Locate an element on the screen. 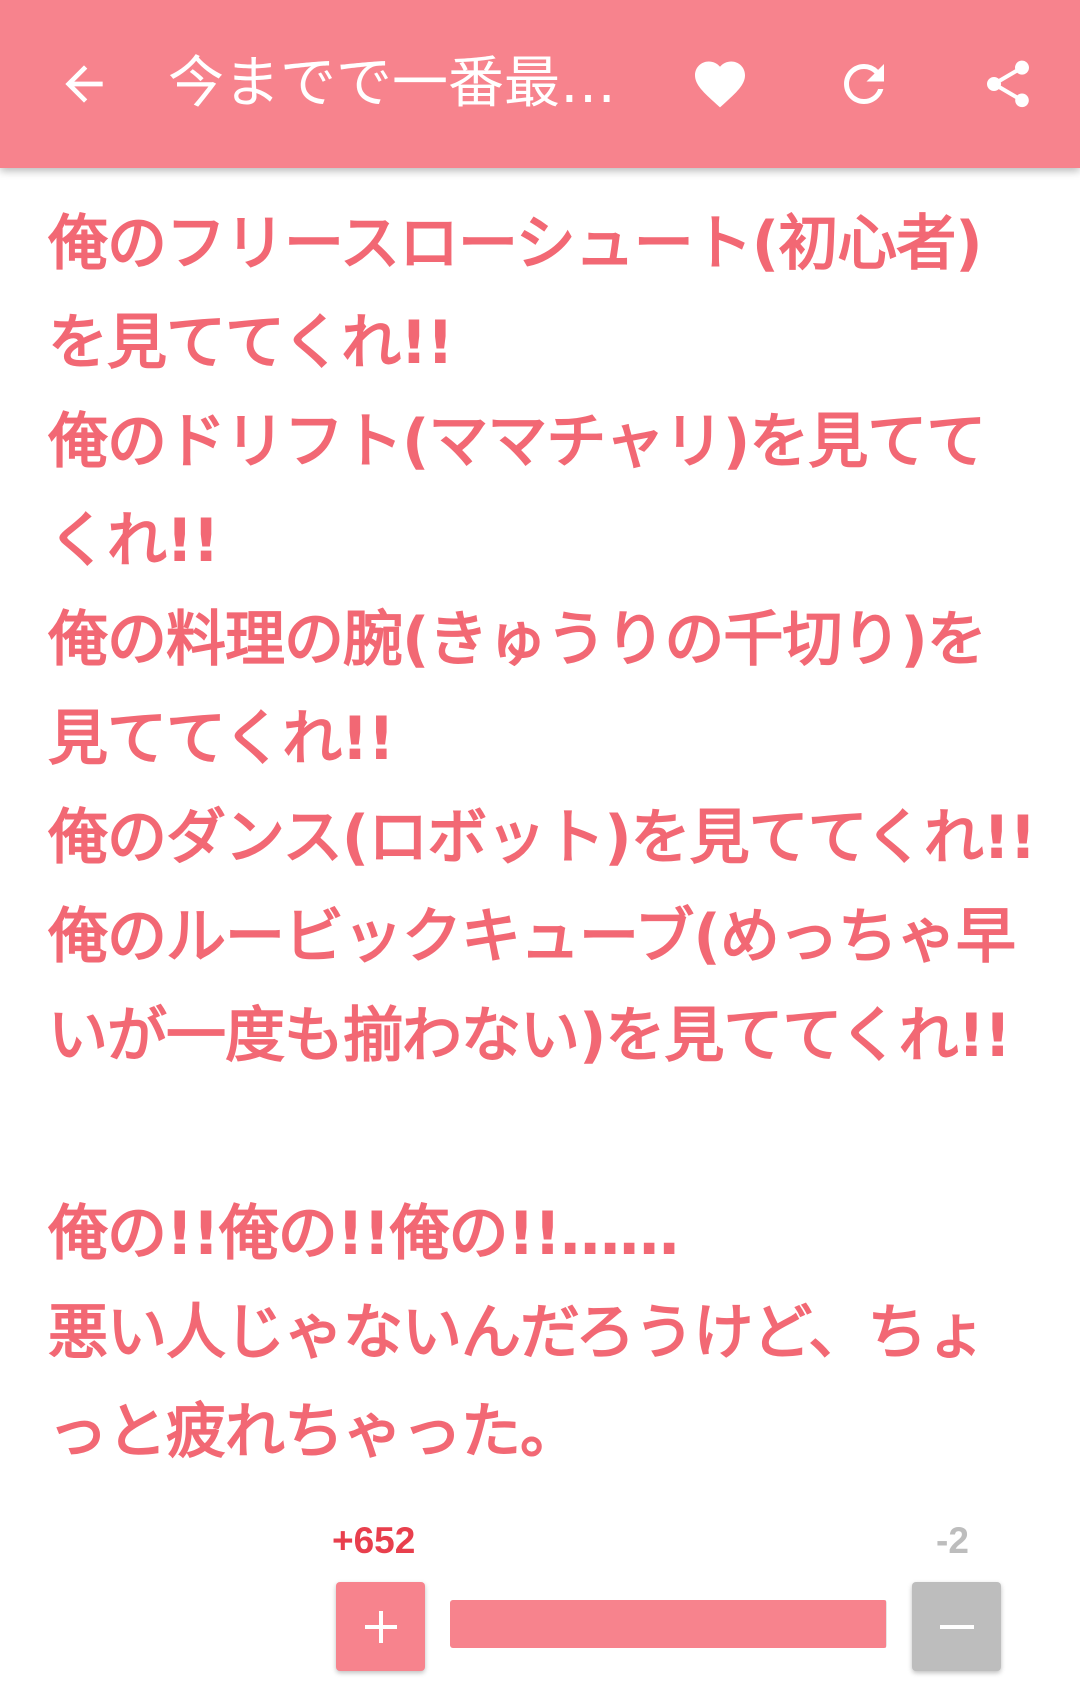 This screenshot has width=1080, height=1700. downvote-button is located at coordinates (956, 1626).